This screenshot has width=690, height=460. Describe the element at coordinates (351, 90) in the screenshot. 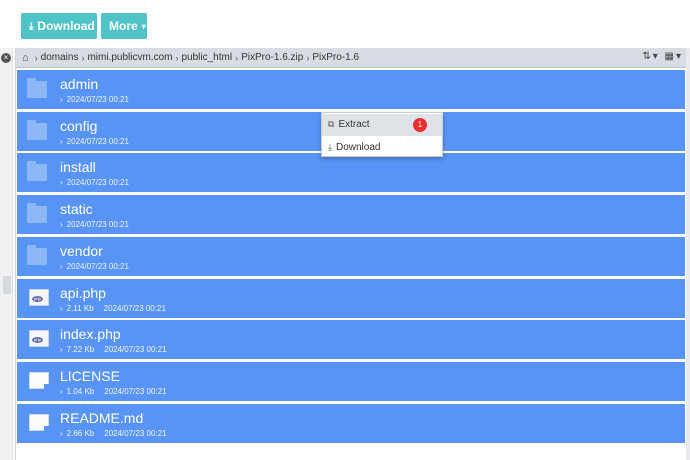

I see `file-row: admin › 2024/07/23 00:21` at that location.